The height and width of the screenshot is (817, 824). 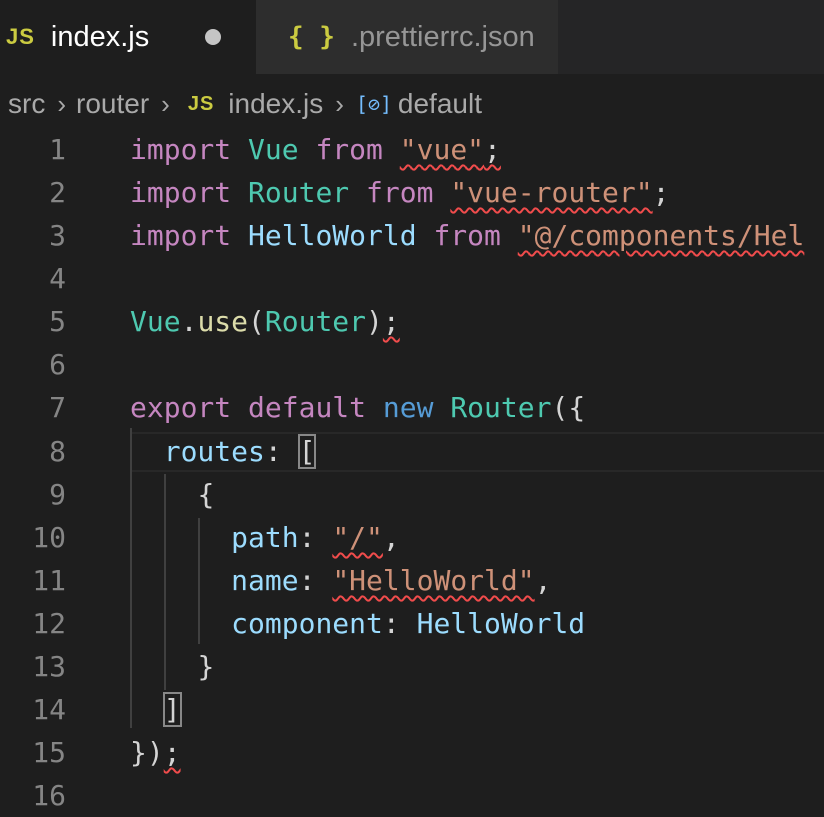 I want to click on code-text: }, so click(x=206, y=666).